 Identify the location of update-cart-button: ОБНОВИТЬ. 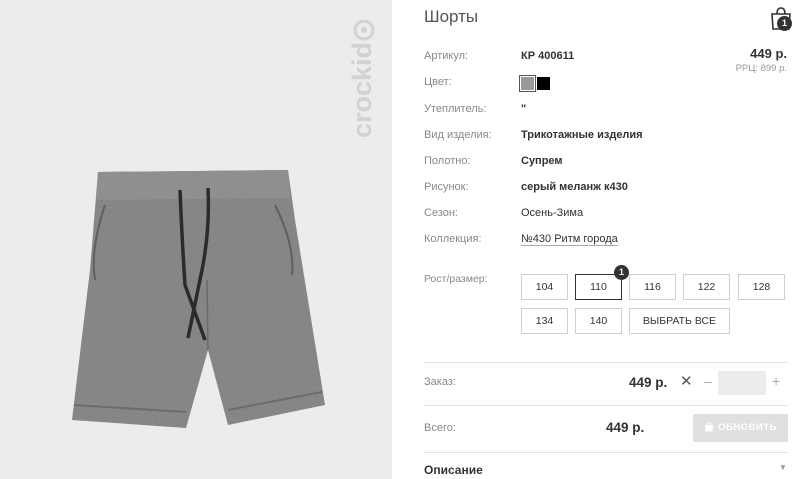
(740, 428).